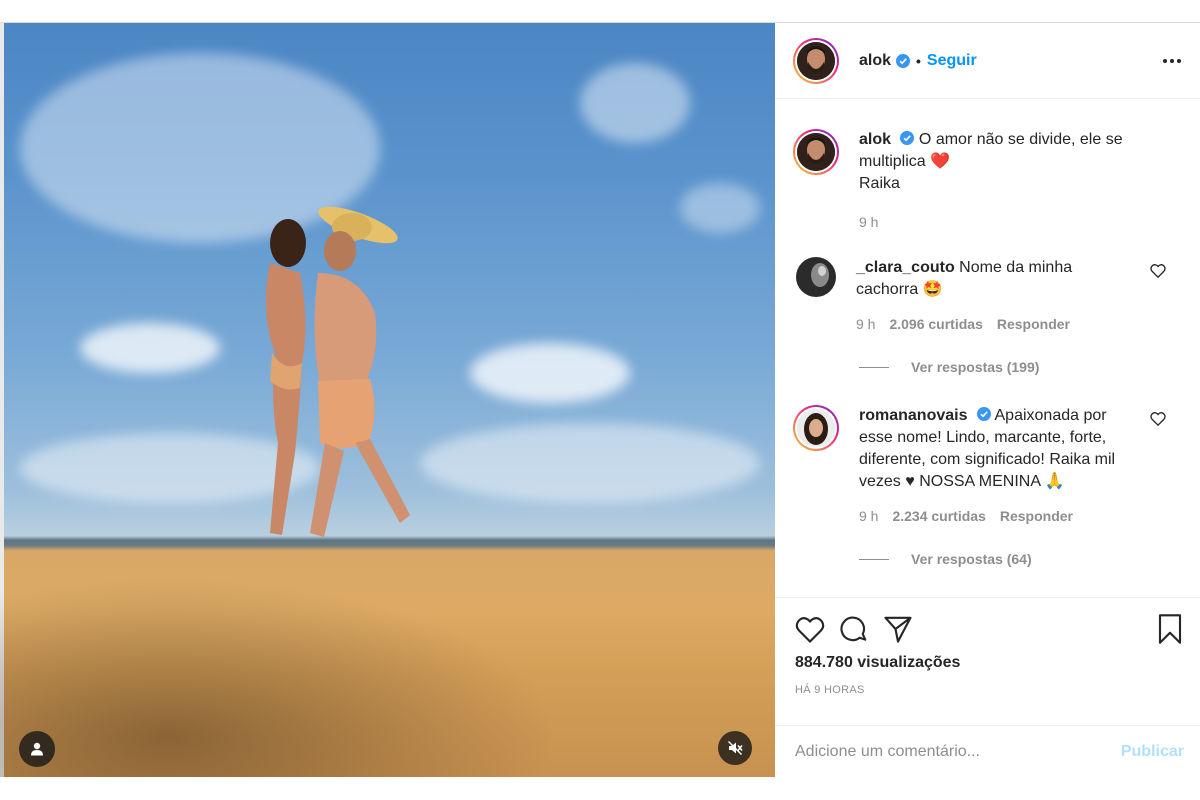 The image size is (1200, 800). Describe the element at coordinates (975, 367) in the screenshot. I see `view-replies-label: Ver respostas (199)` at that location.